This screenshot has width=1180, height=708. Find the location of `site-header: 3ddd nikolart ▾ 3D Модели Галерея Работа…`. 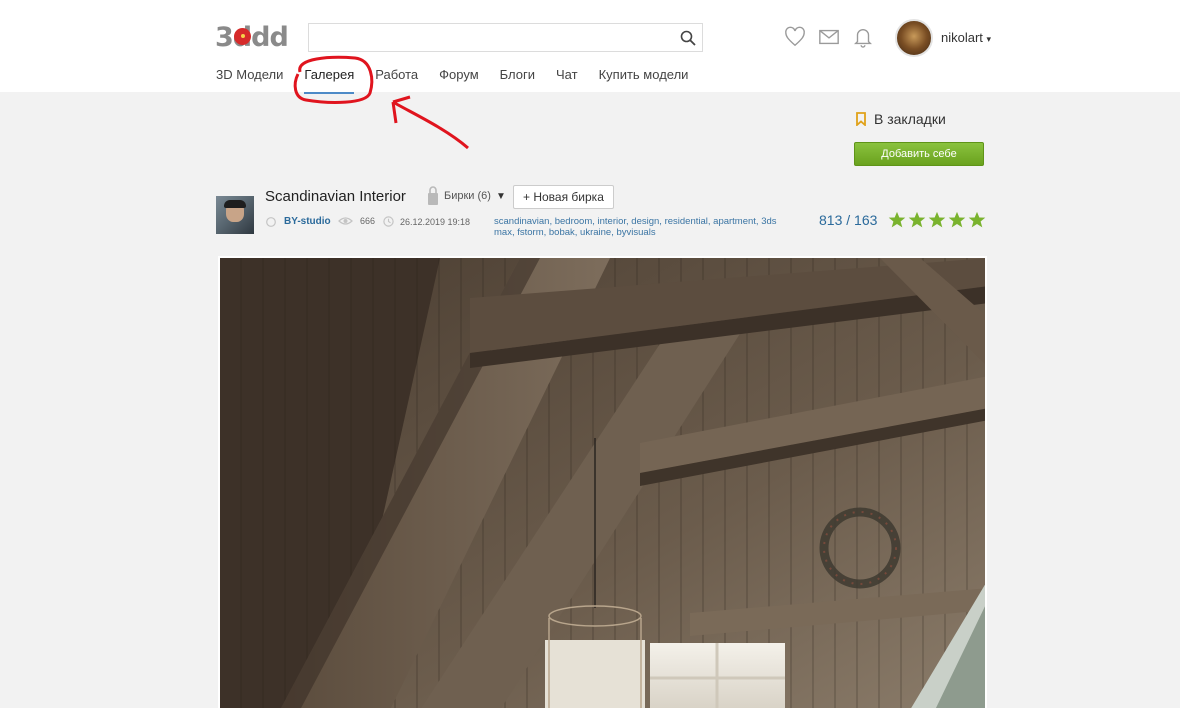

site-header: 3ddd nikolart ▾ 3D Модели Галерея Работа… is located at coordinates (590, 47).